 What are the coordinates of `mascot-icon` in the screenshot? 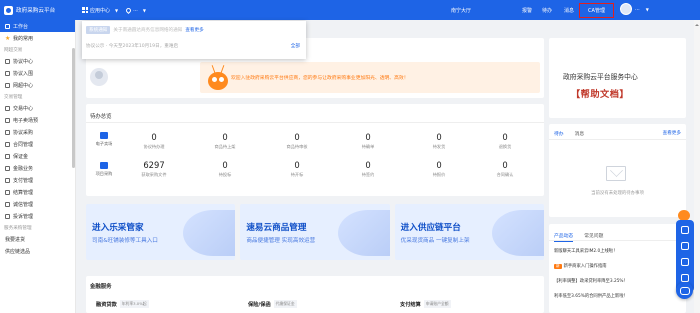 It's located at (215, 78).